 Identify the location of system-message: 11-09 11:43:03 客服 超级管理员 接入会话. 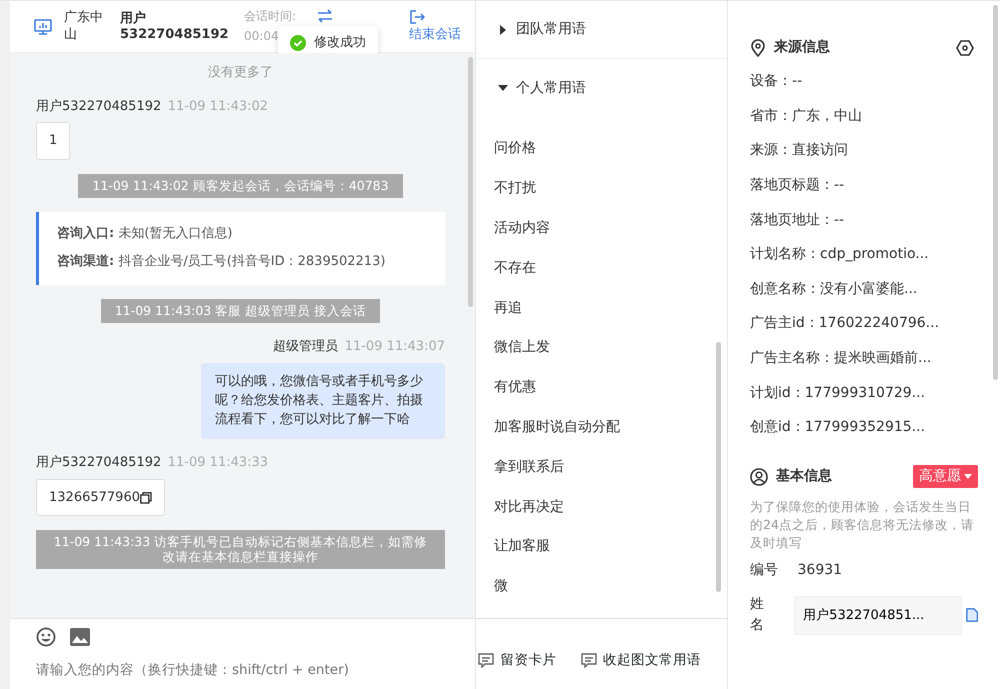
(240, 311).